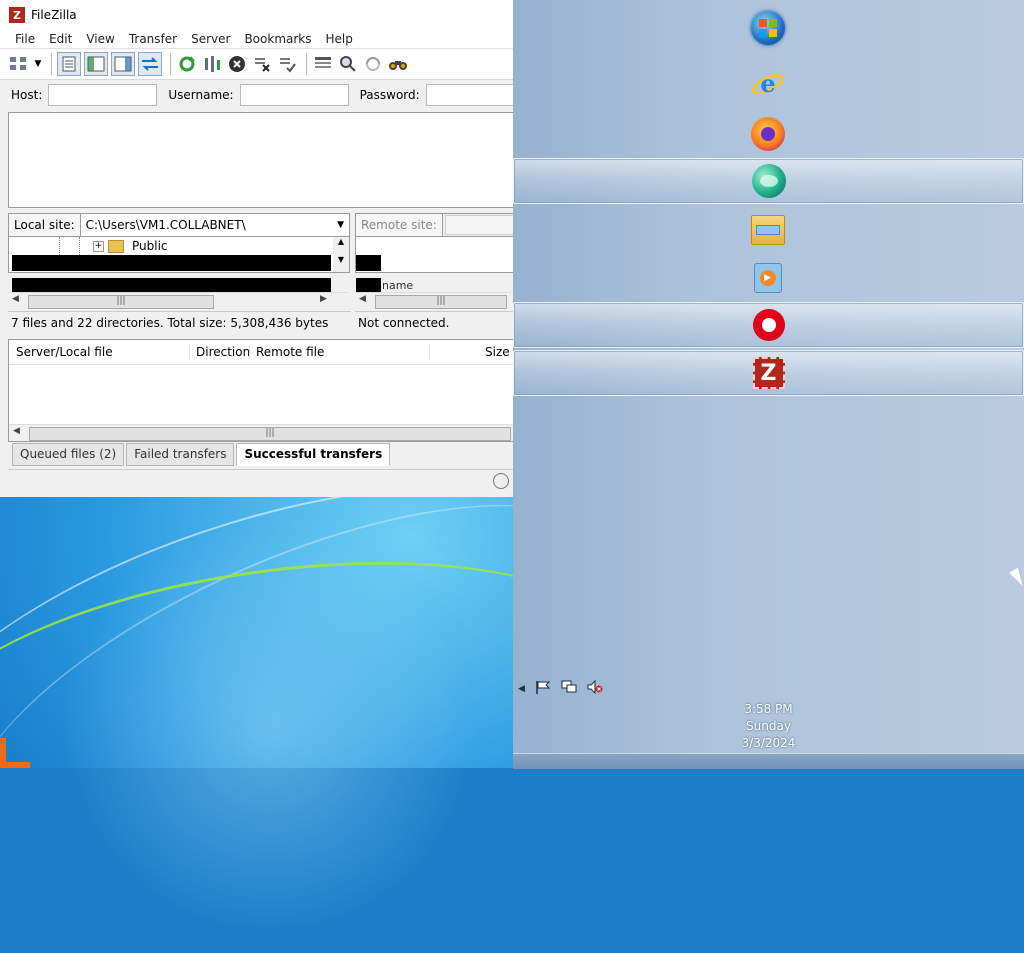  I want to click on column-direction: Direction, so click(219, 352).